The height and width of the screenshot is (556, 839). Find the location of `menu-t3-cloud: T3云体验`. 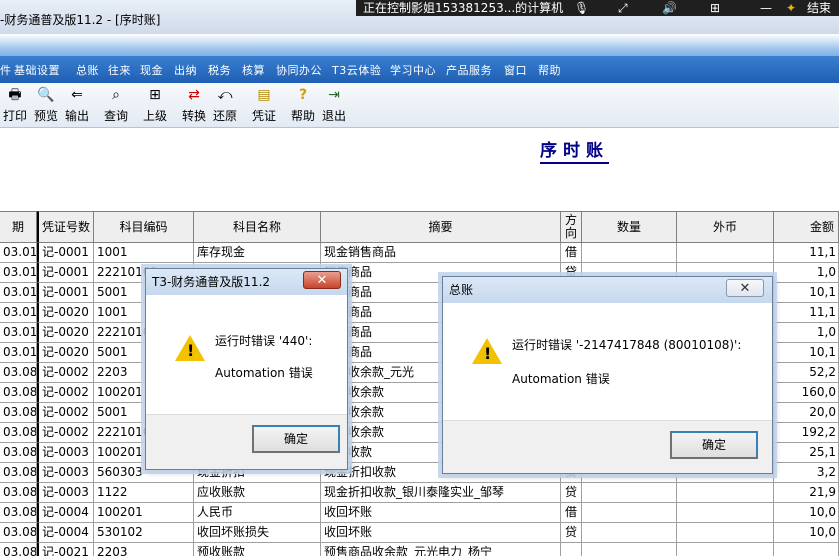

menu-t3-cloud: T3云体验 is located at coordinates (356, 70).